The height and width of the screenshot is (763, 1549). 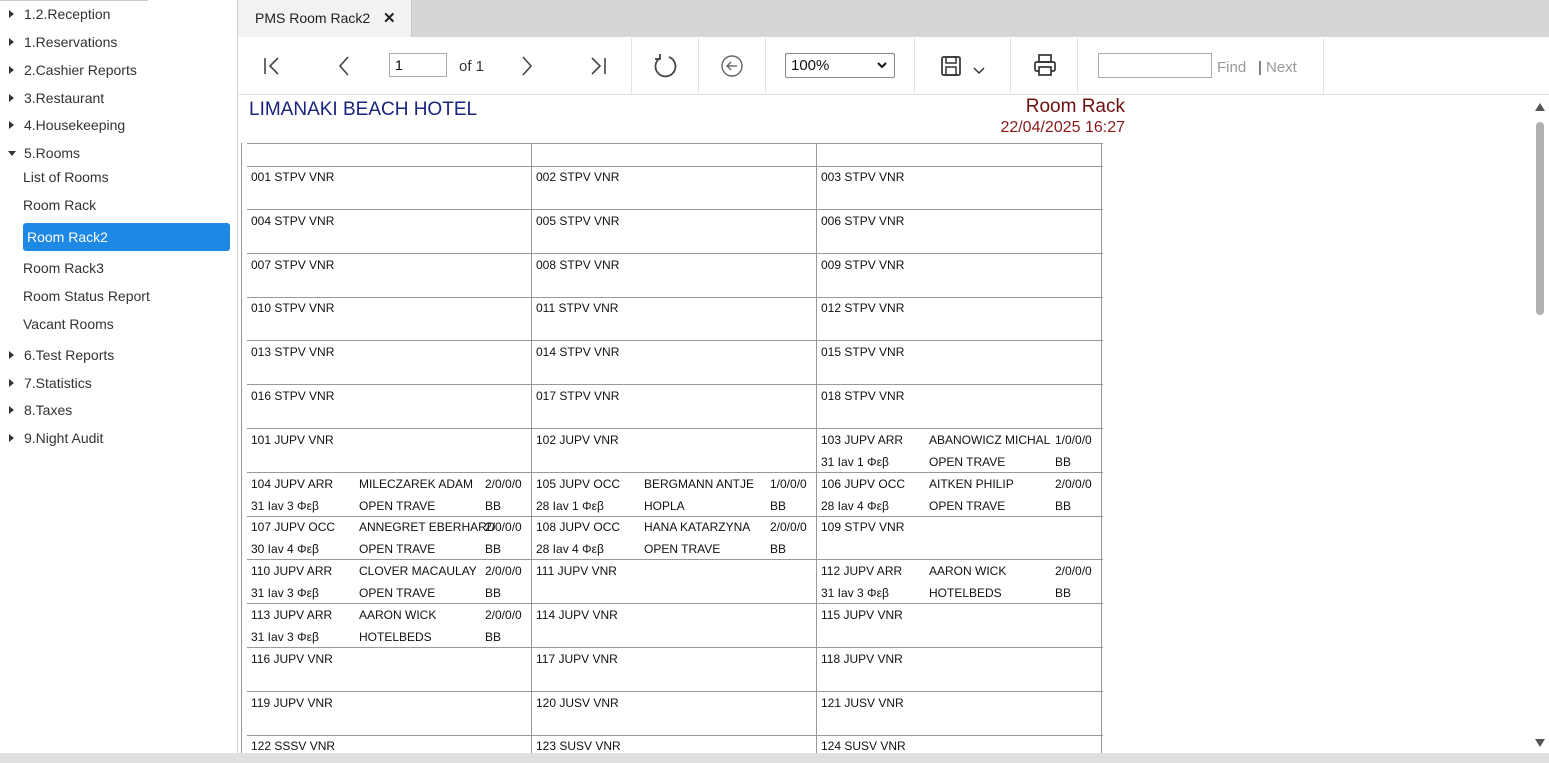 I want to click on status-bar, so click(x=774, y=758).